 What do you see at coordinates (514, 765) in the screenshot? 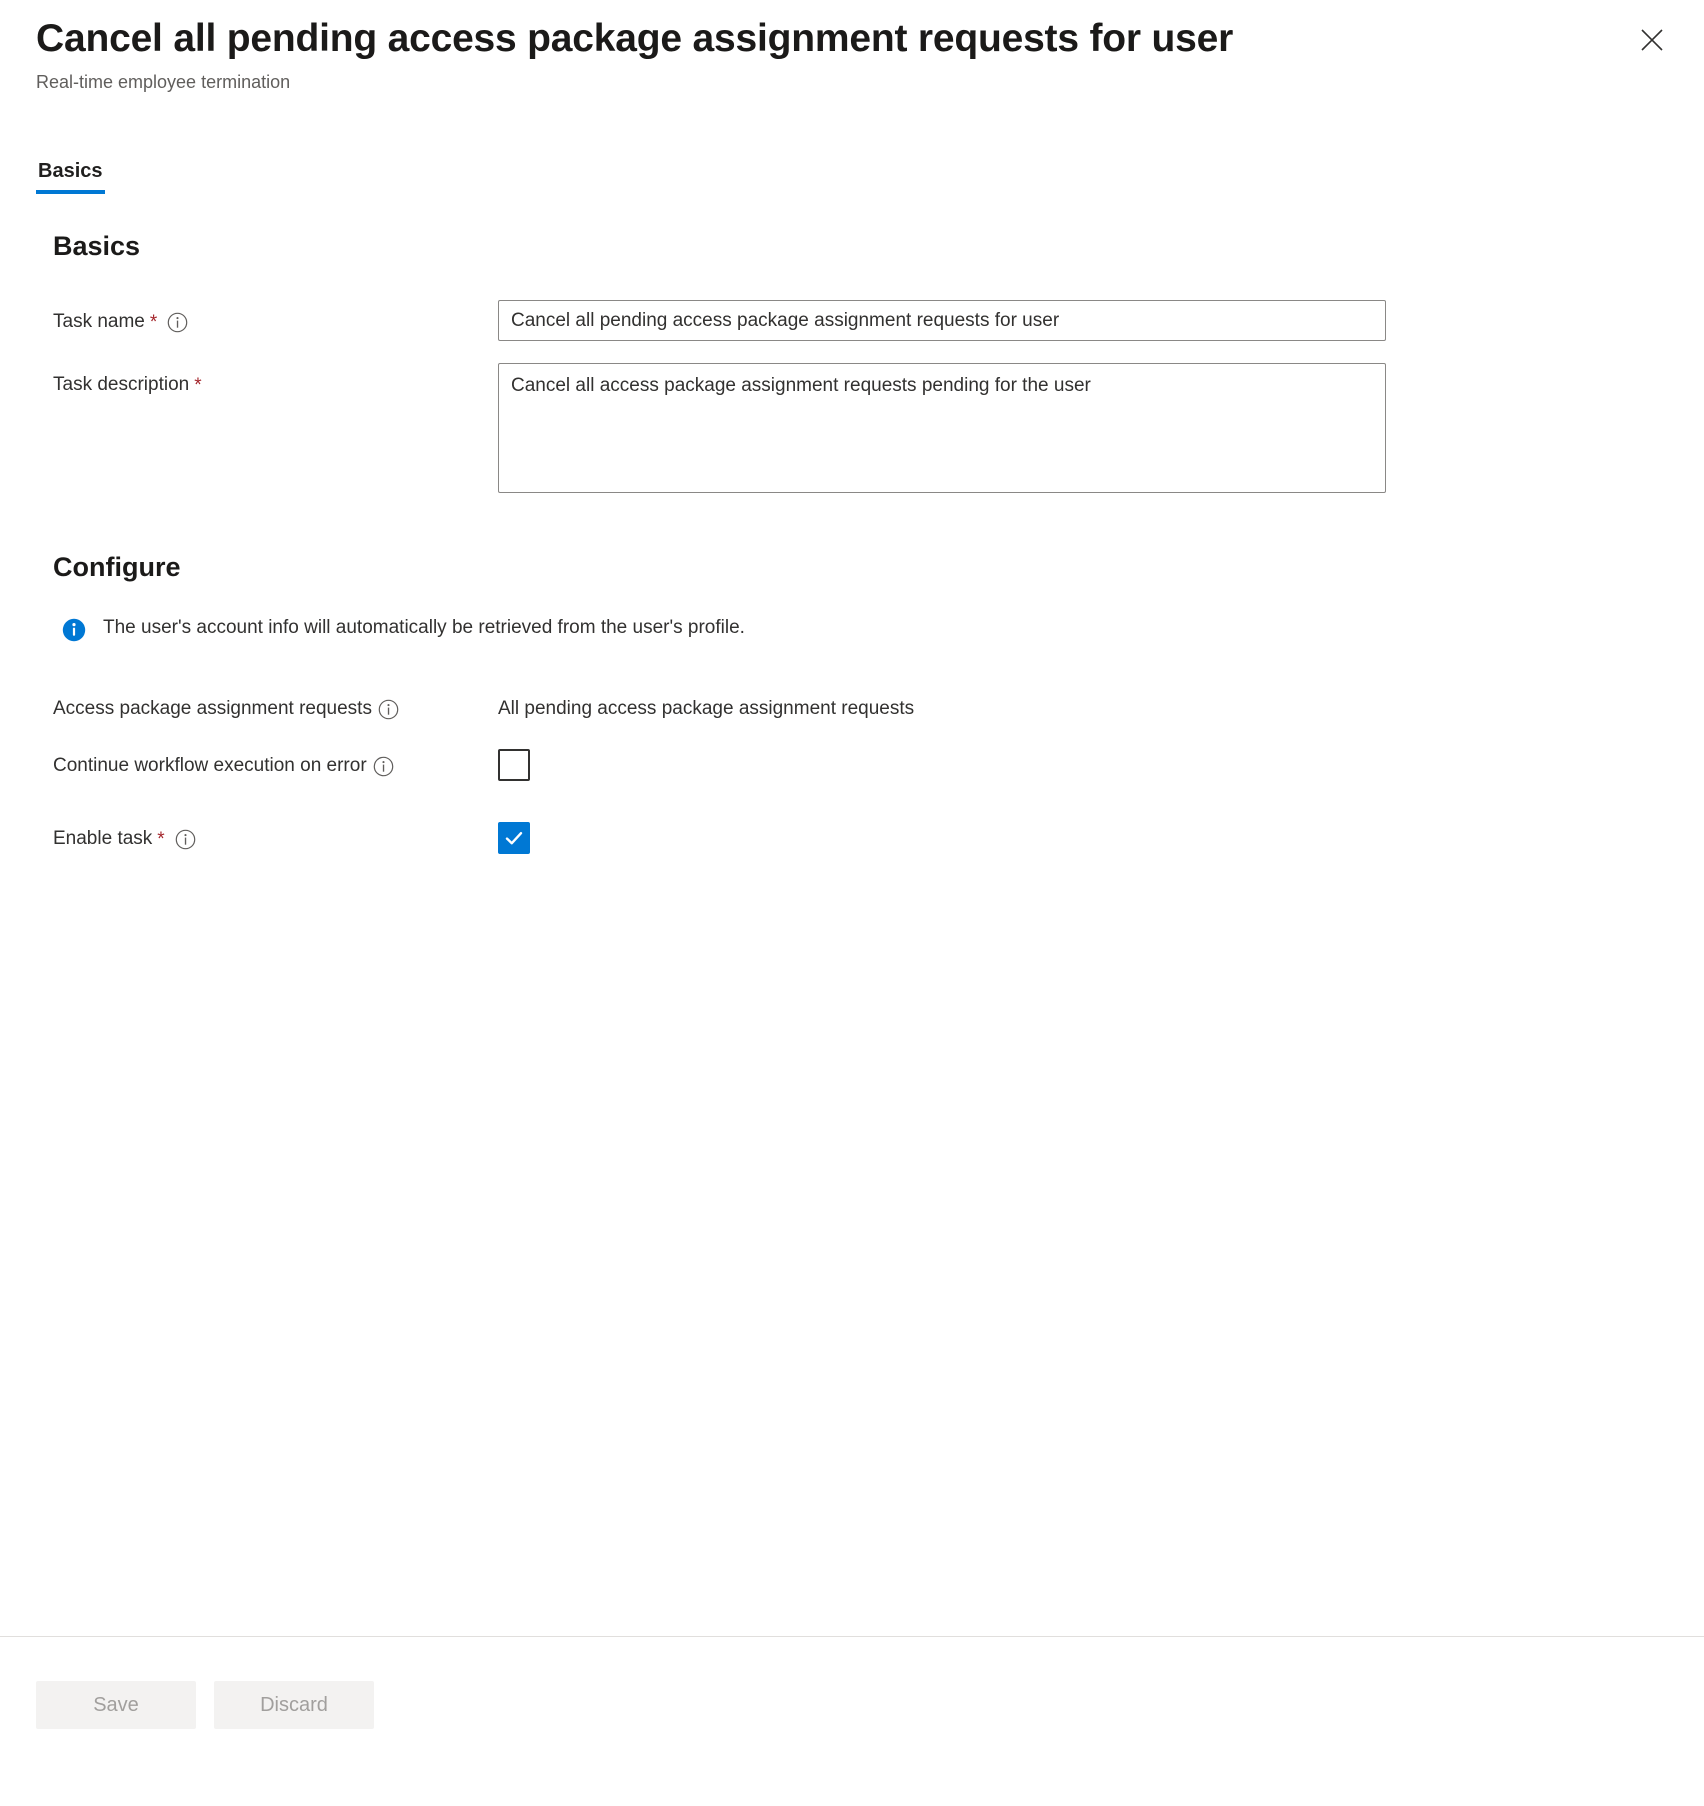
I see `continue-on-error-checkbox` at bounding box center [514, 765].